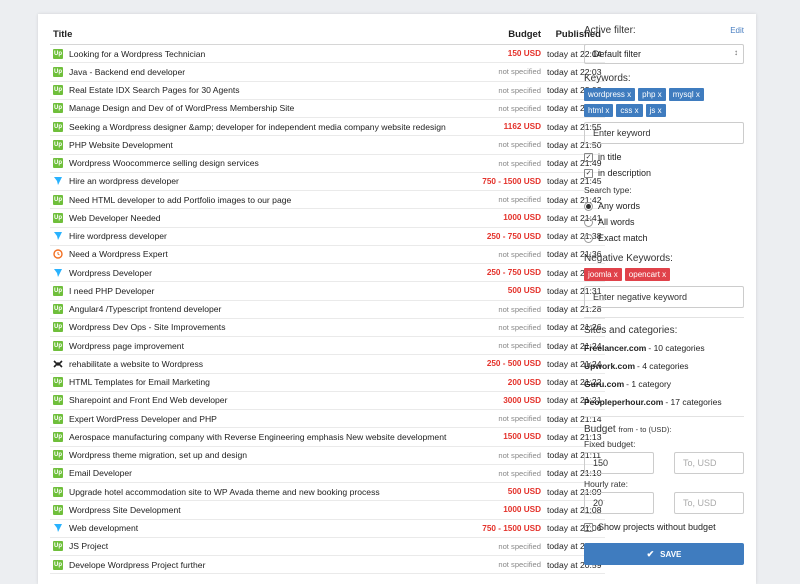 The image size is (800, 584). What do you see at coordinates (664, 54) in the screenshot?
I see `filter-select: Default filter ↕` at bounding box center [664, 54].